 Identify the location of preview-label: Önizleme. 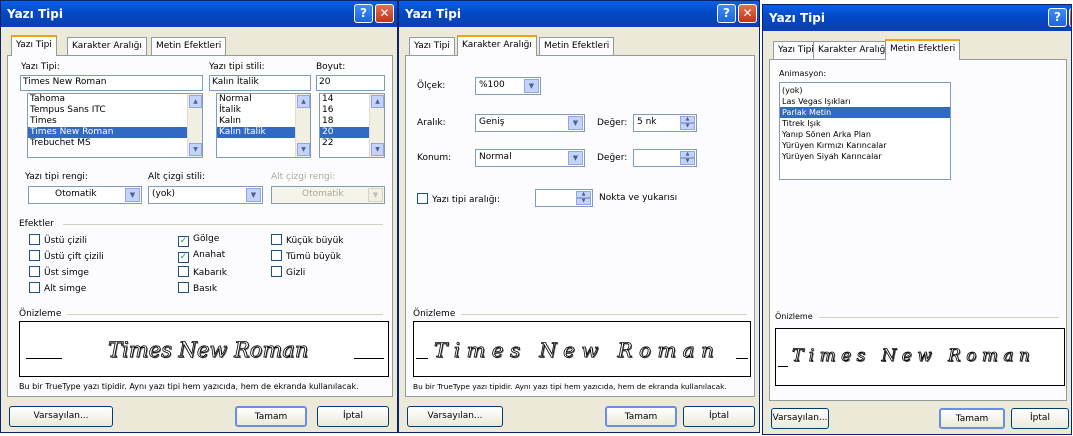
(434, 314).